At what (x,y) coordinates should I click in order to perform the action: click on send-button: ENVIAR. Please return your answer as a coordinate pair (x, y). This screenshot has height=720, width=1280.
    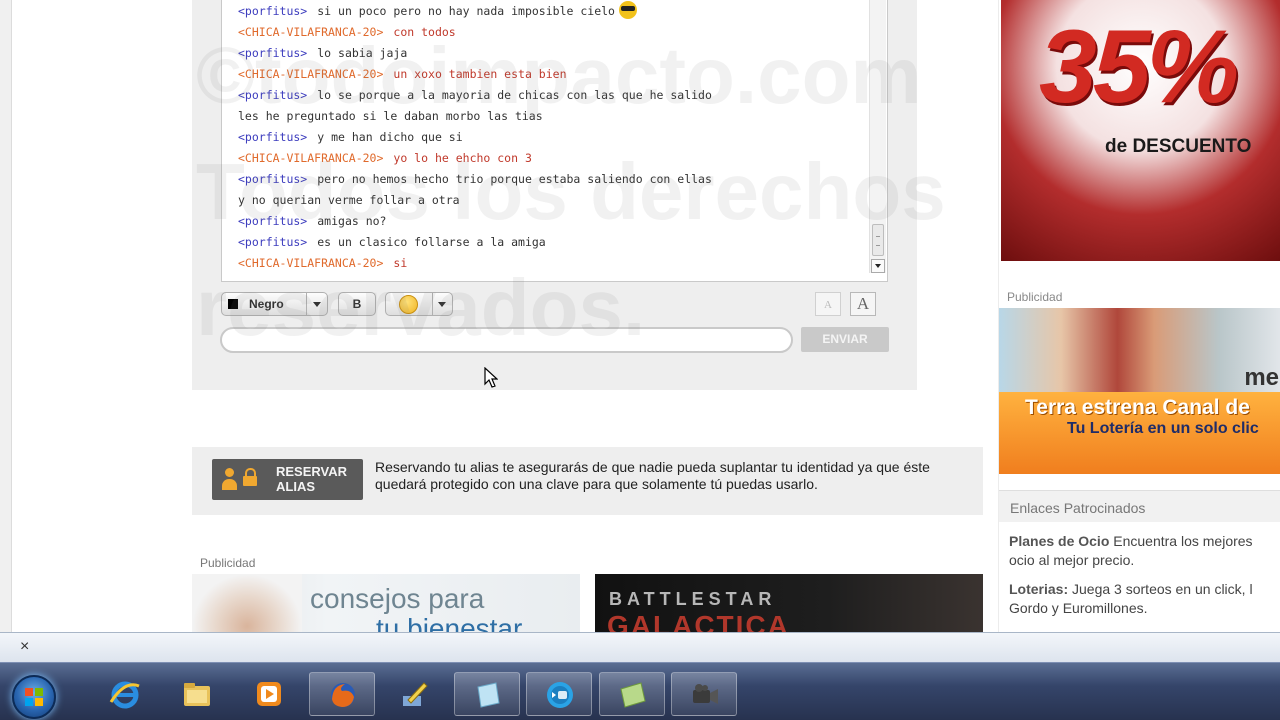
    Looking at the image, I should click on (845, 339).